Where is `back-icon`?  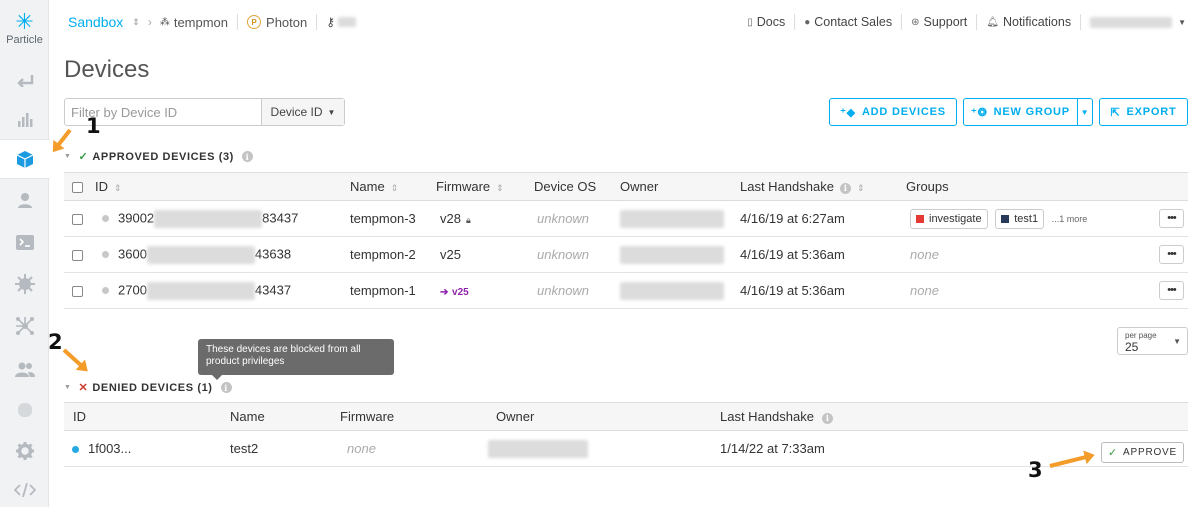
back-icon is located at coordinates (24, 81).